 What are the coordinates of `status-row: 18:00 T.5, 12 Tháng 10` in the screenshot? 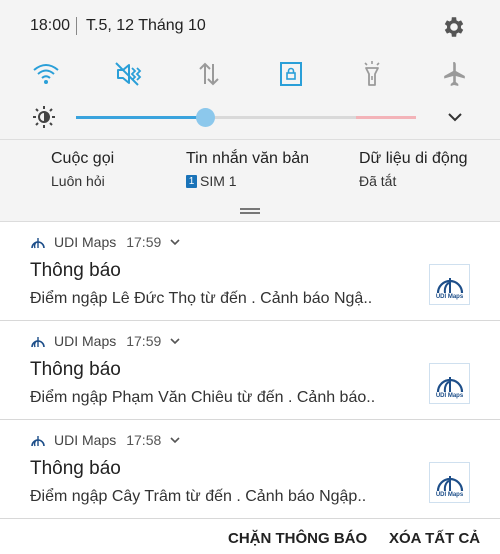 It's located at (250, 27).